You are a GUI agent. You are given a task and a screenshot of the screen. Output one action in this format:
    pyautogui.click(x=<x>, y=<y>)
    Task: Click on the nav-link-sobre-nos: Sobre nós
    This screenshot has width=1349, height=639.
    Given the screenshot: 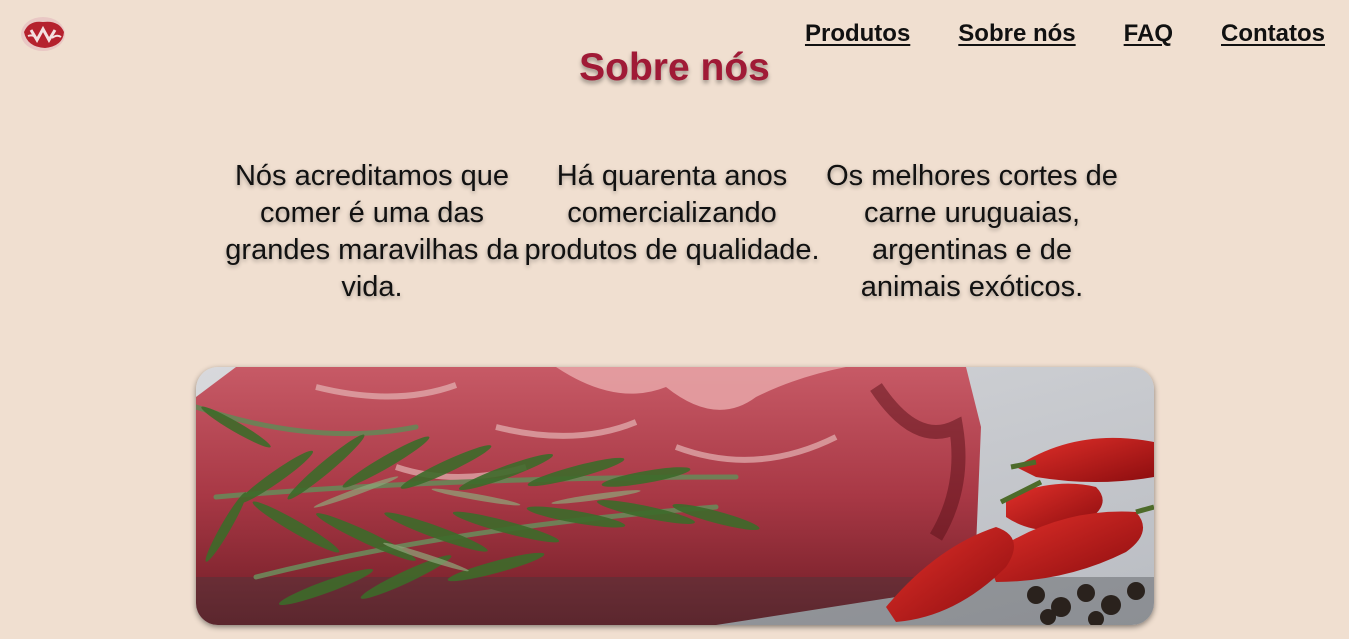 What is the action you would take?
    pyautogui.click(x=1016, y=34)
    